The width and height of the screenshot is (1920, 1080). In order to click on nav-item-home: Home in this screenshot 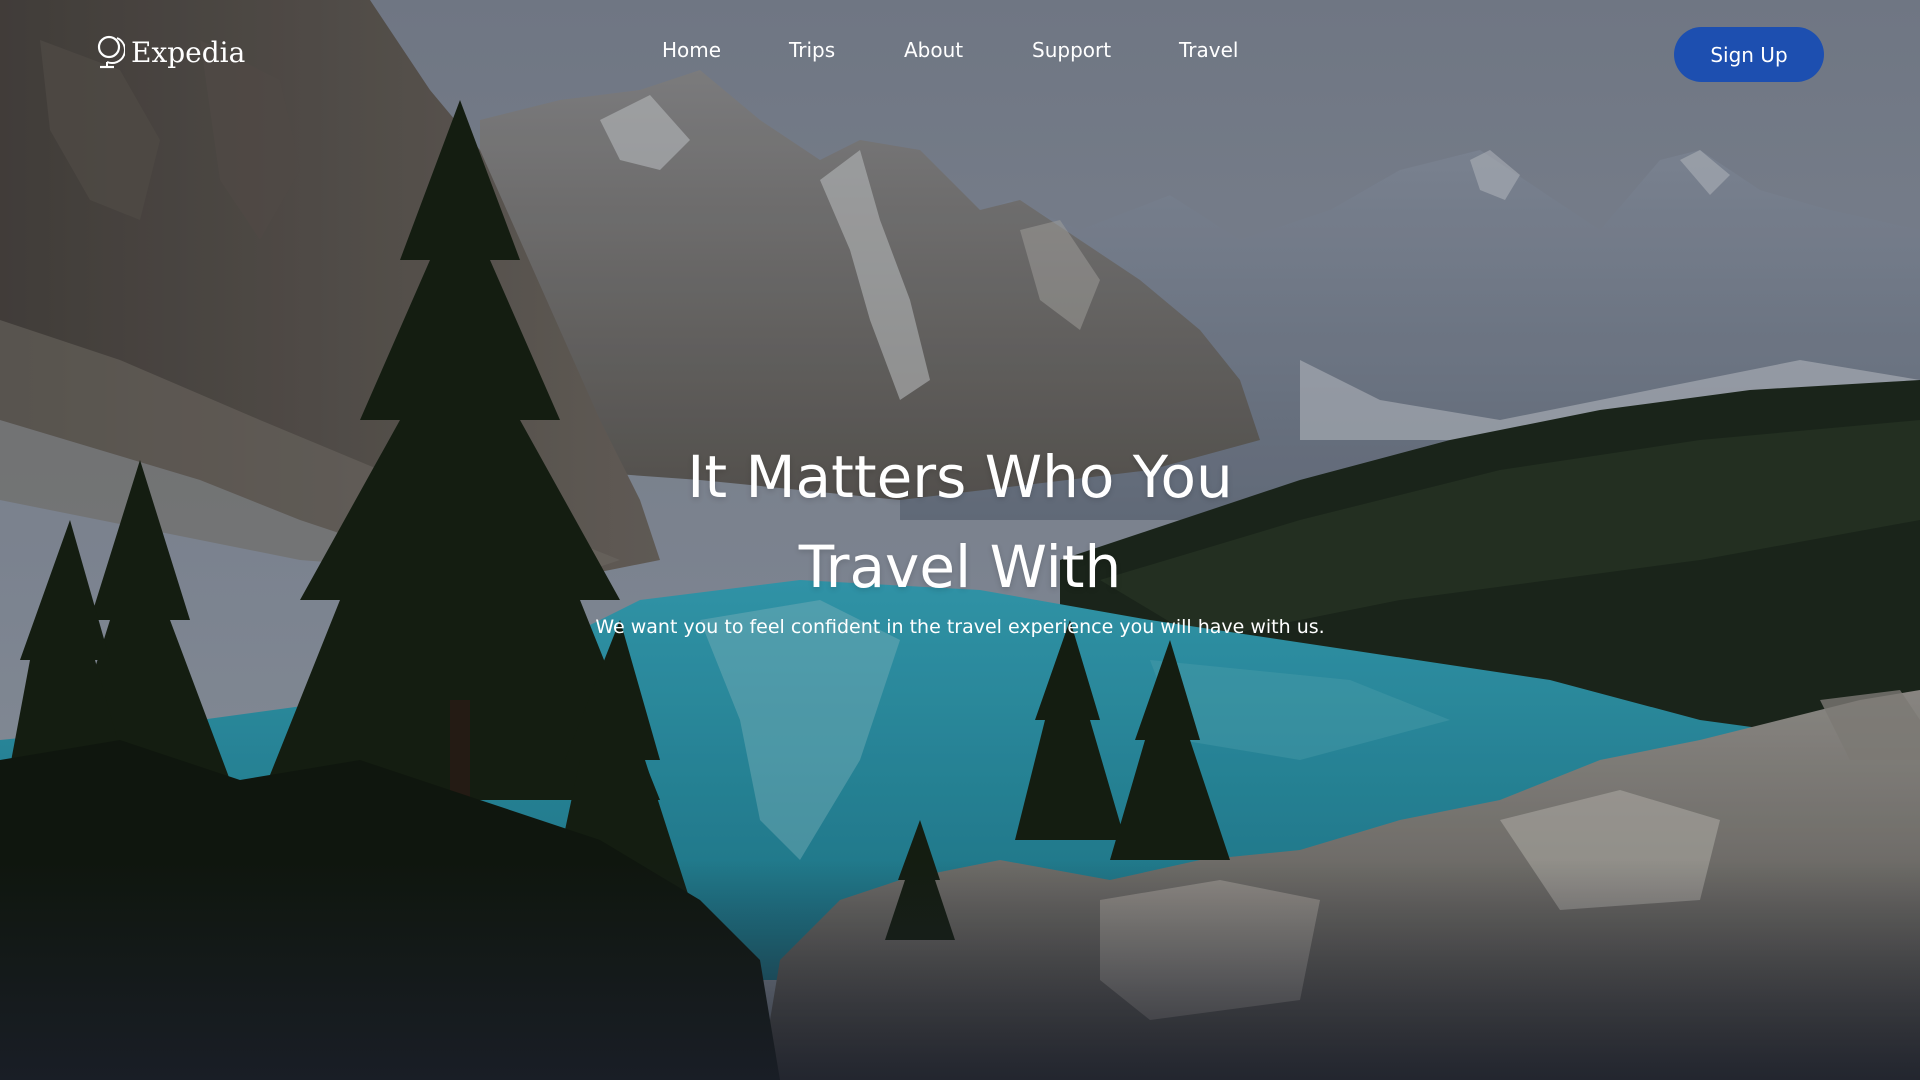, I will do `click(691, 50)`.